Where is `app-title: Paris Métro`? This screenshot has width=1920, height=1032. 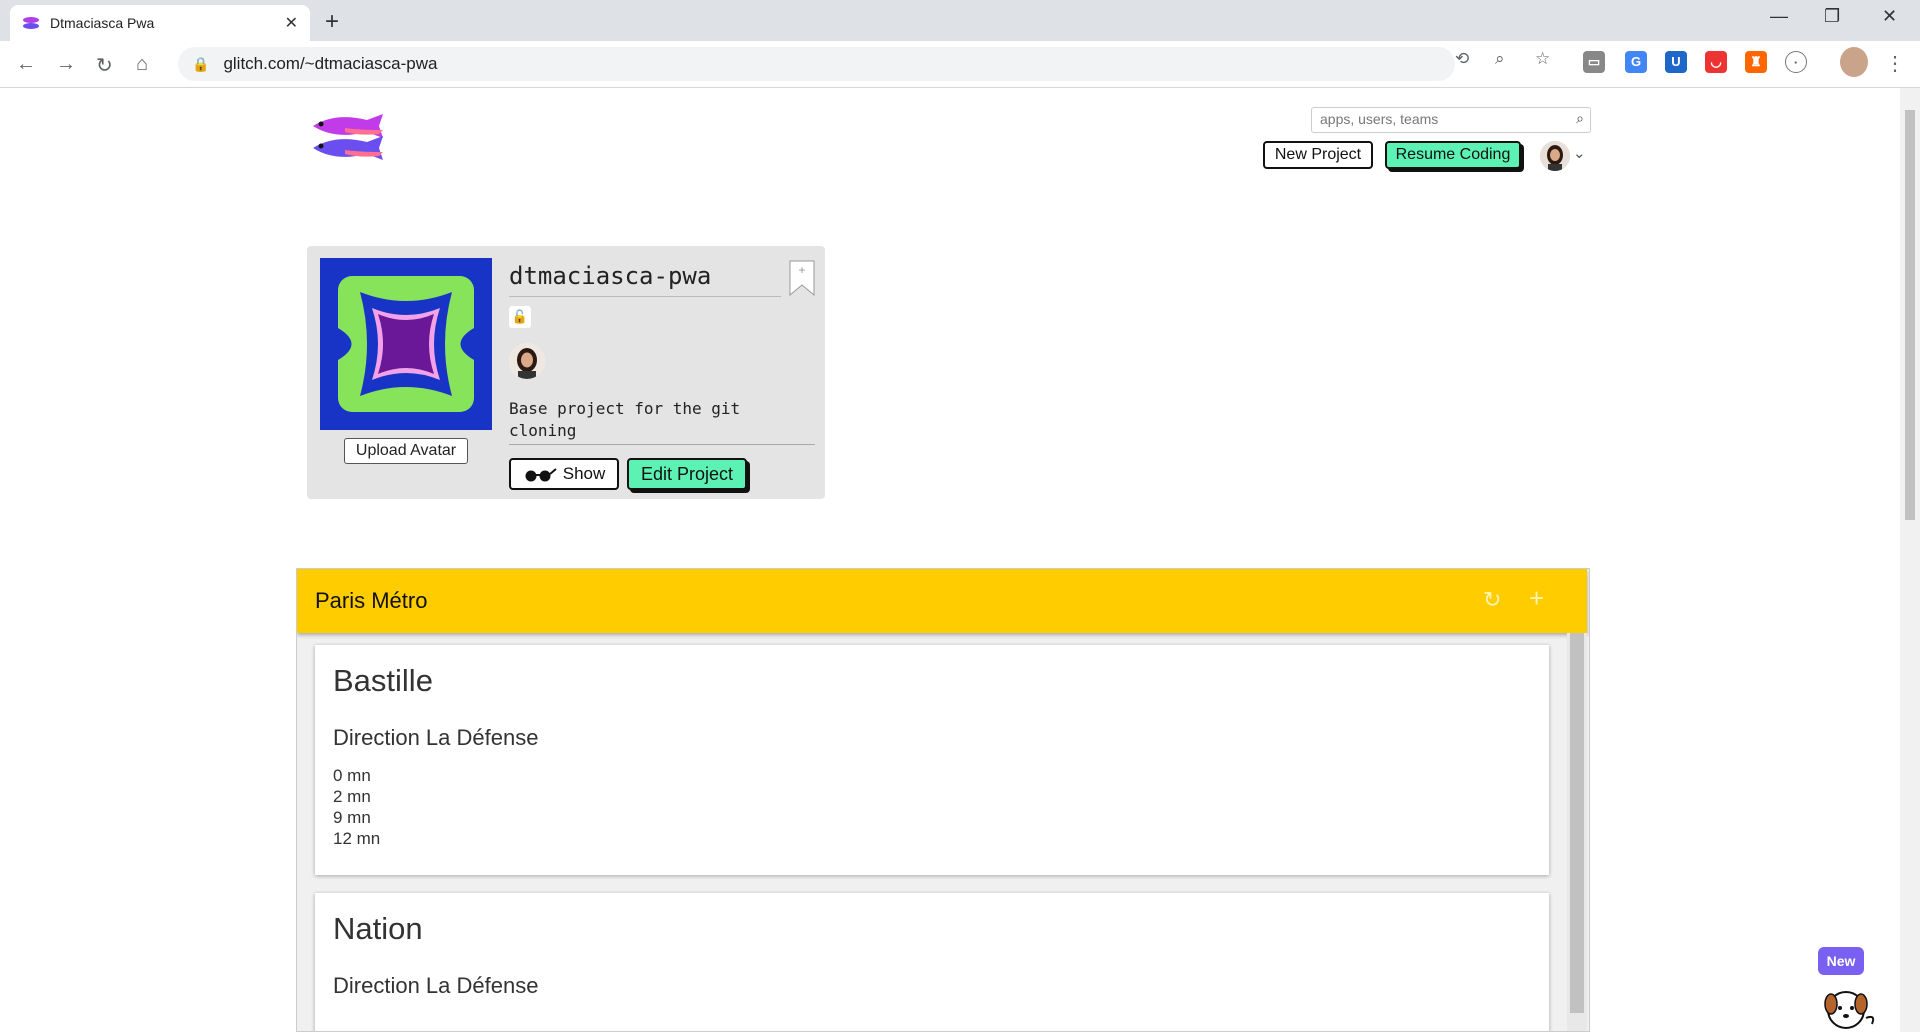 app-title: Paris Métro is located at coordinates (371, 600).